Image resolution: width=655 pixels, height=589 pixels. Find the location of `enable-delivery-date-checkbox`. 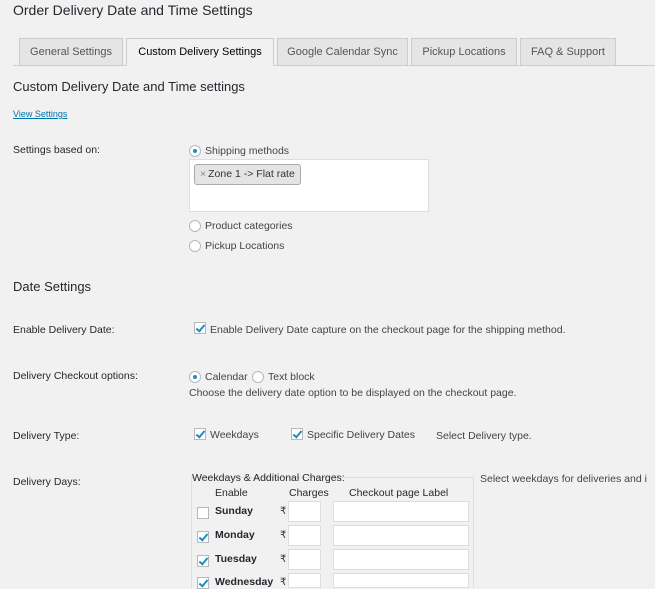

enable-delivery-date-checkbox is located at coordinates (200, 328).